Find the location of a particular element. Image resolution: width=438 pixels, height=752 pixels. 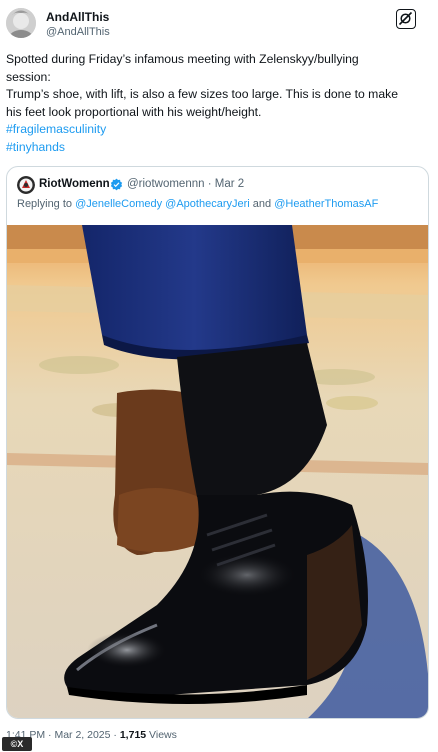

author-display-name: AndAllThis is located at coordinates (77, 17).